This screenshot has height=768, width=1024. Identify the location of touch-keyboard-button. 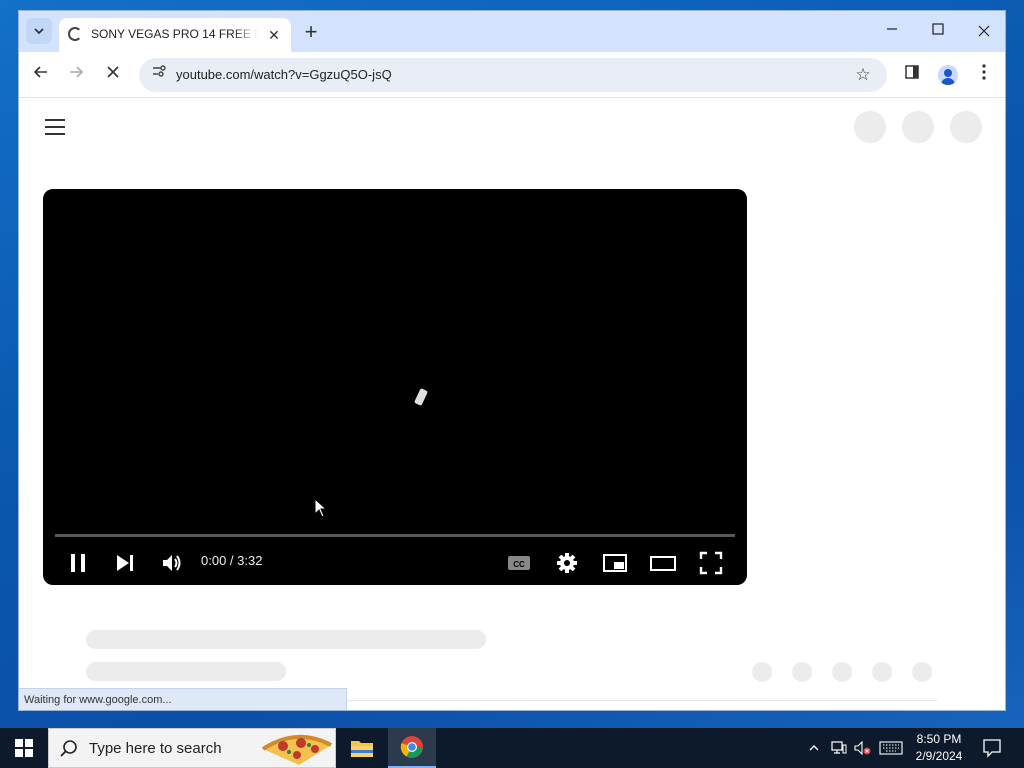
(891, 748).